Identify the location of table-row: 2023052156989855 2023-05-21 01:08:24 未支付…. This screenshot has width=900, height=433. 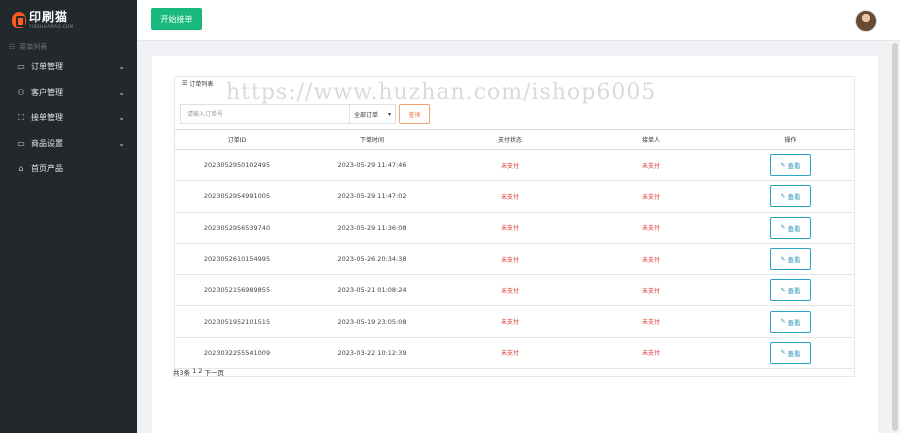
(514, 290).